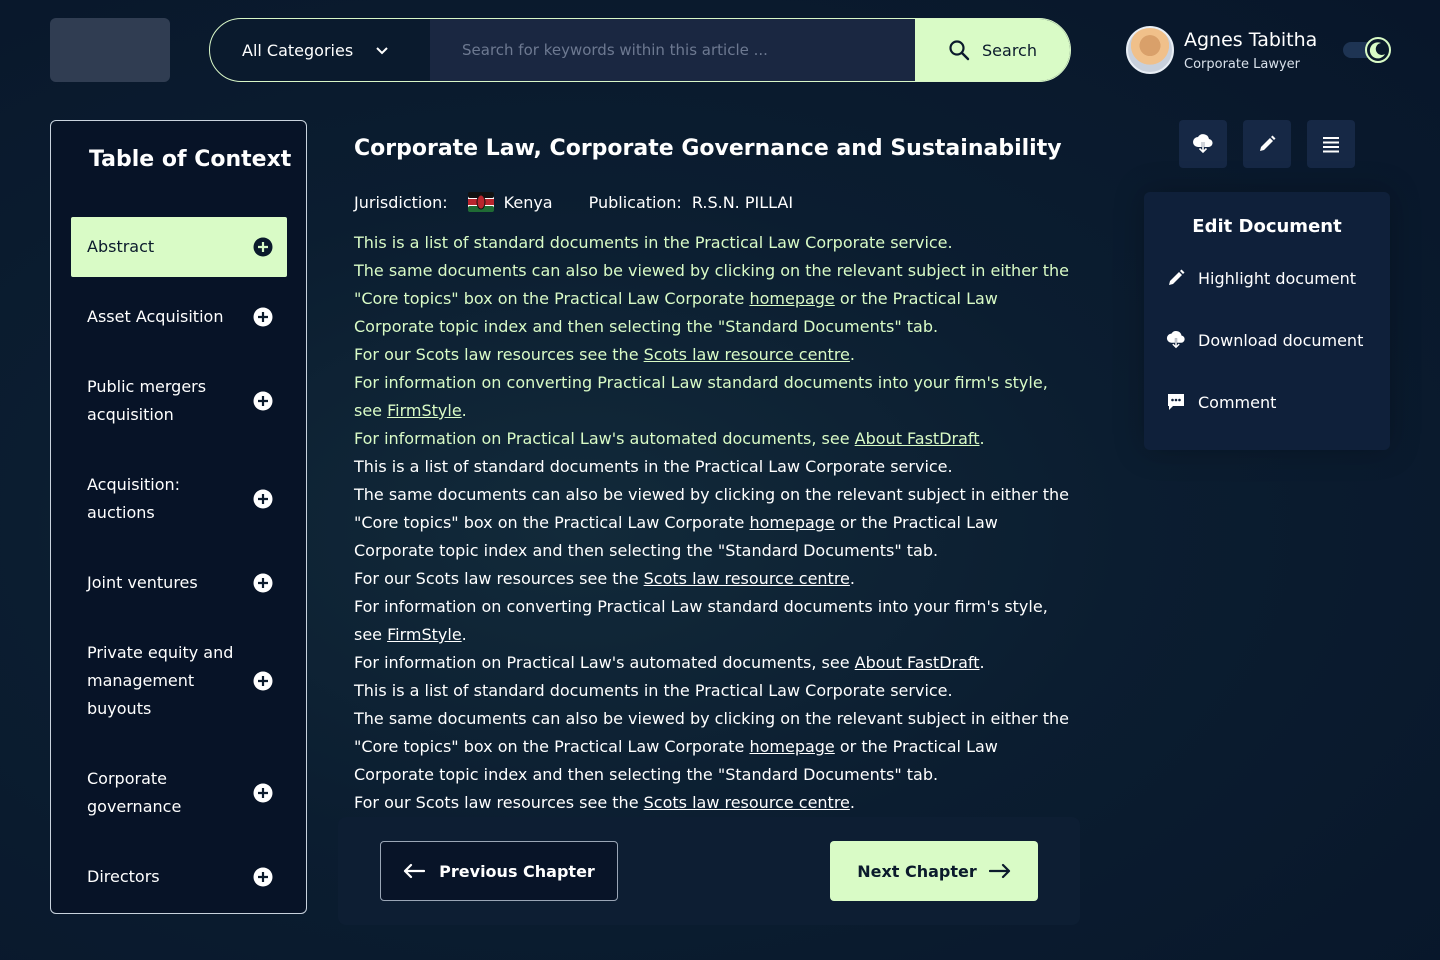 The width and height of the screenshot is (1440, 960). Describe the element at coordinates (110, 50) in the screenshot. I see `logo-placeholder` at that location.